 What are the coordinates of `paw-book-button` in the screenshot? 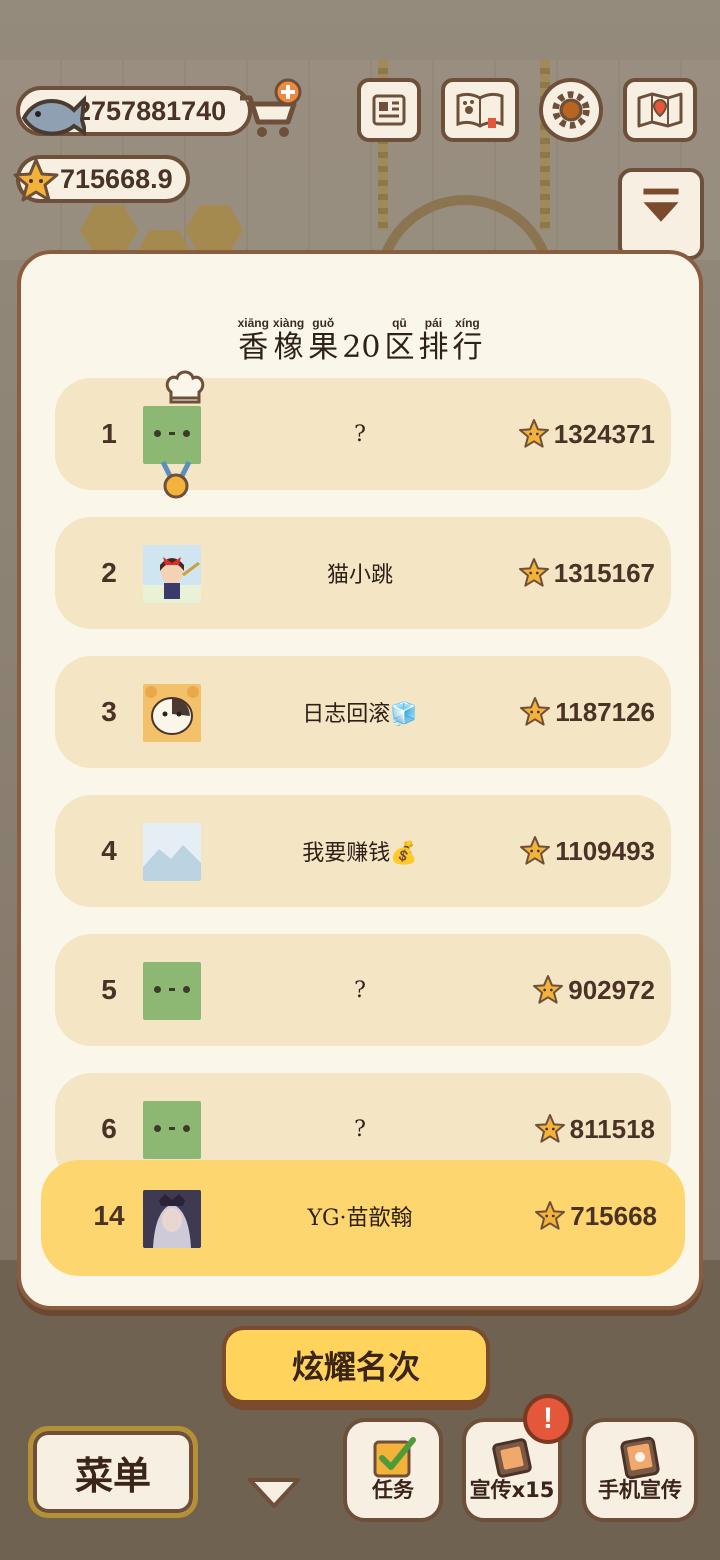 It's located at (480, 110).